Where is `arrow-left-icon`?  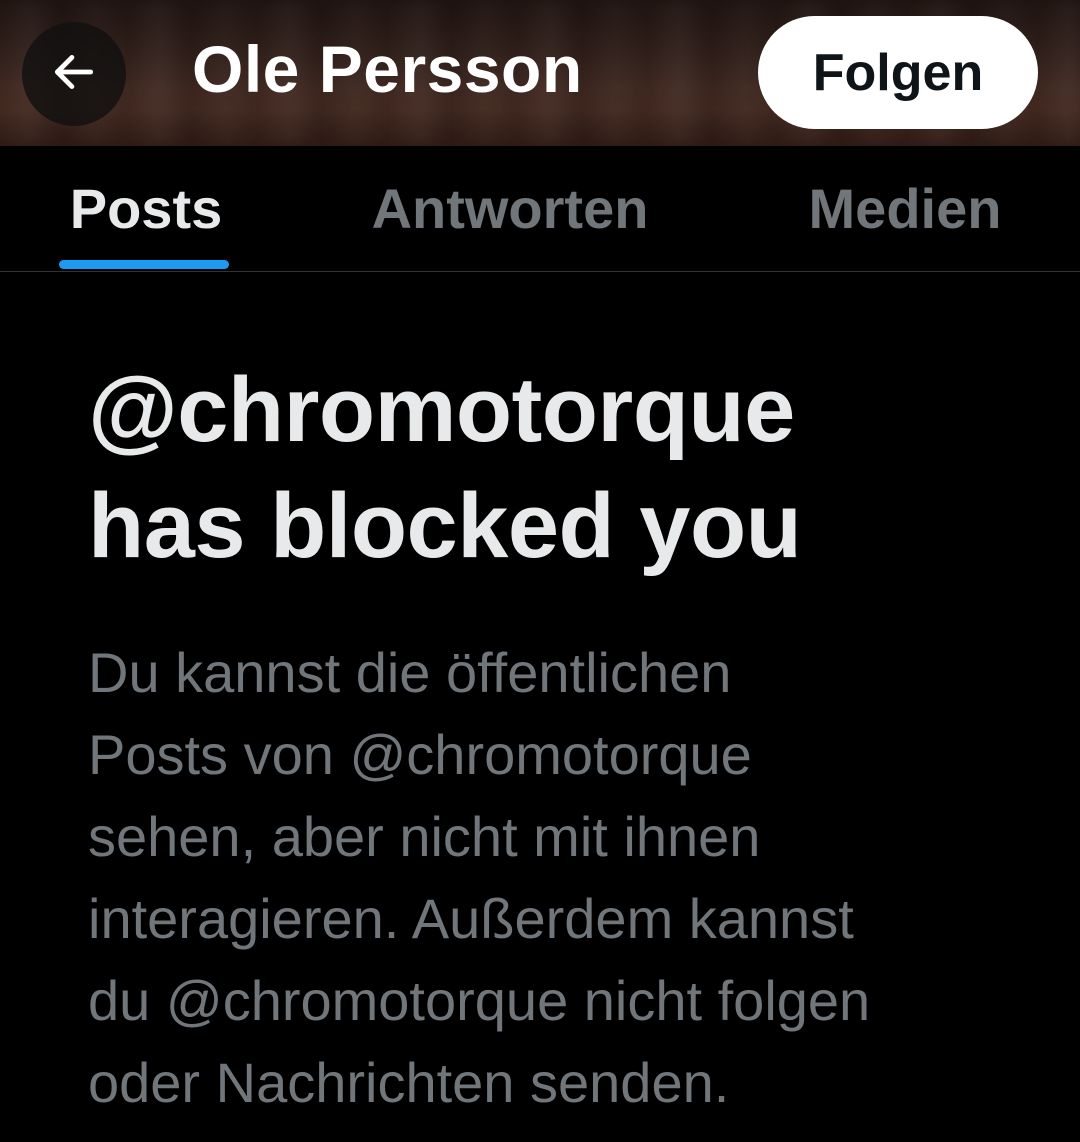
arrow-left-icon is located at coordinates (74, 74).